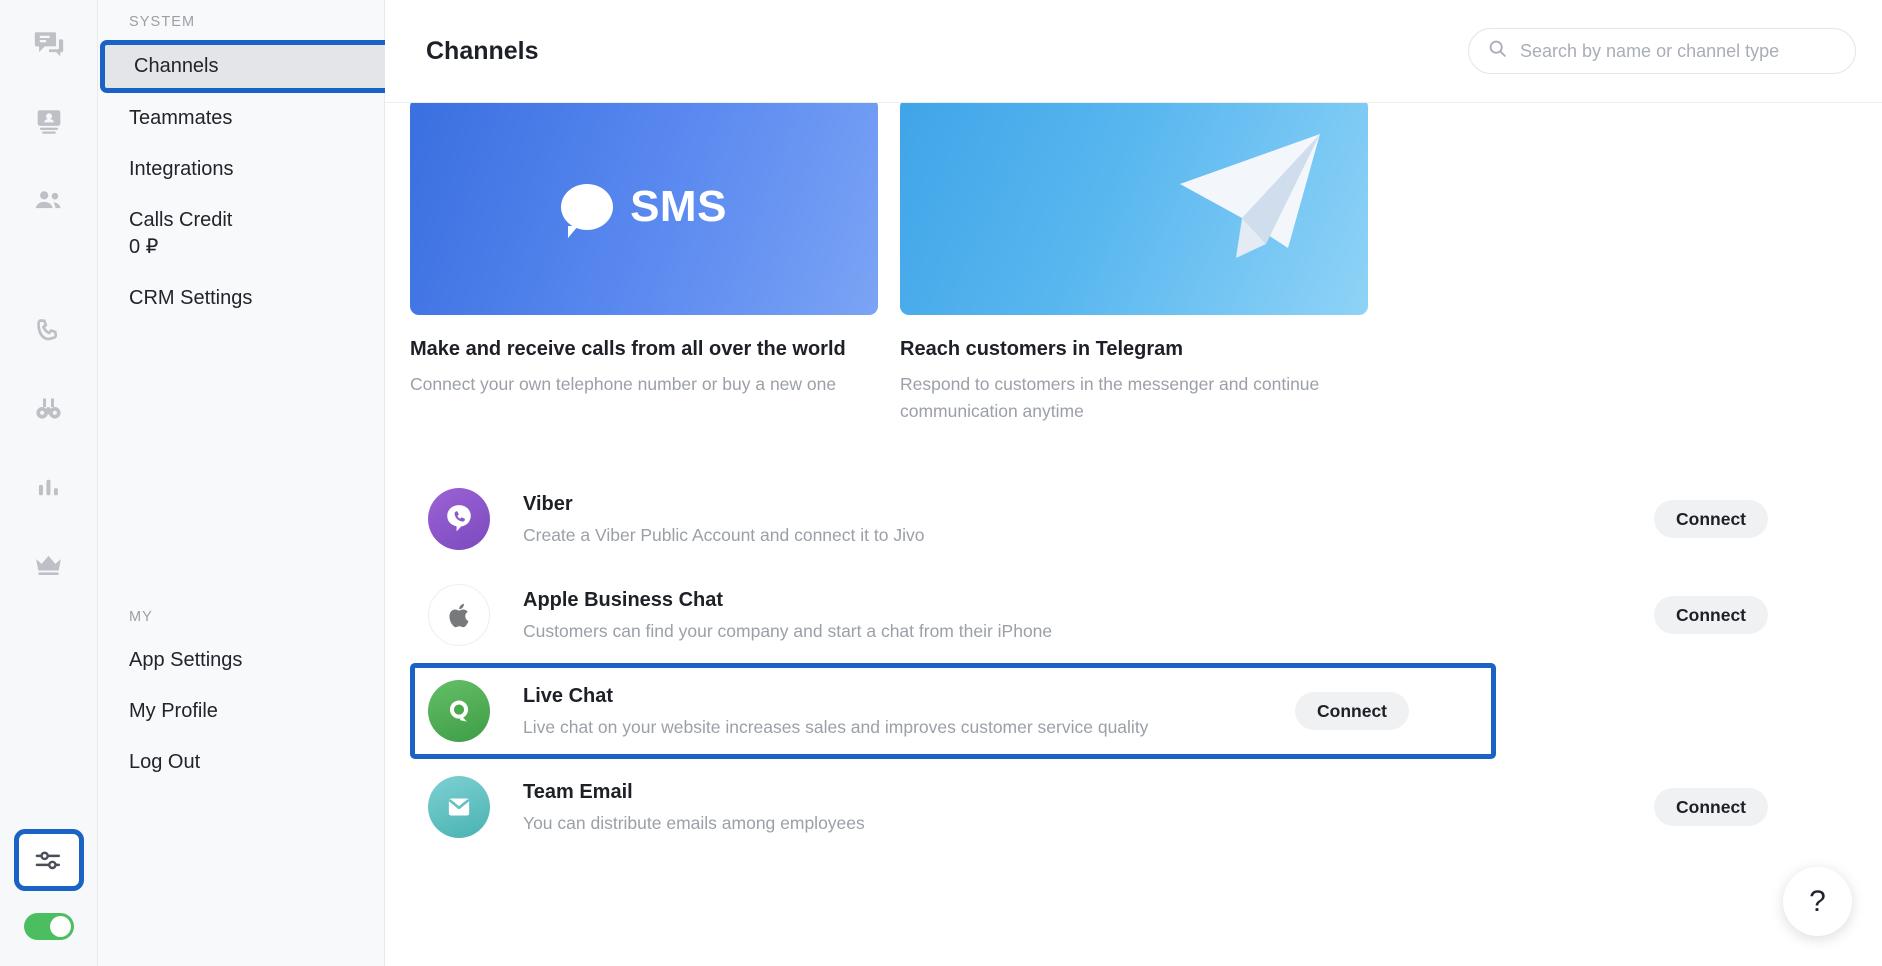 The image size is (1882, 966). What do you see at coordinates (623, 599) in the screenshot?
I see `channel-title-apple-business-chat: Apple Business Chat` at bounding box center [623, 599].